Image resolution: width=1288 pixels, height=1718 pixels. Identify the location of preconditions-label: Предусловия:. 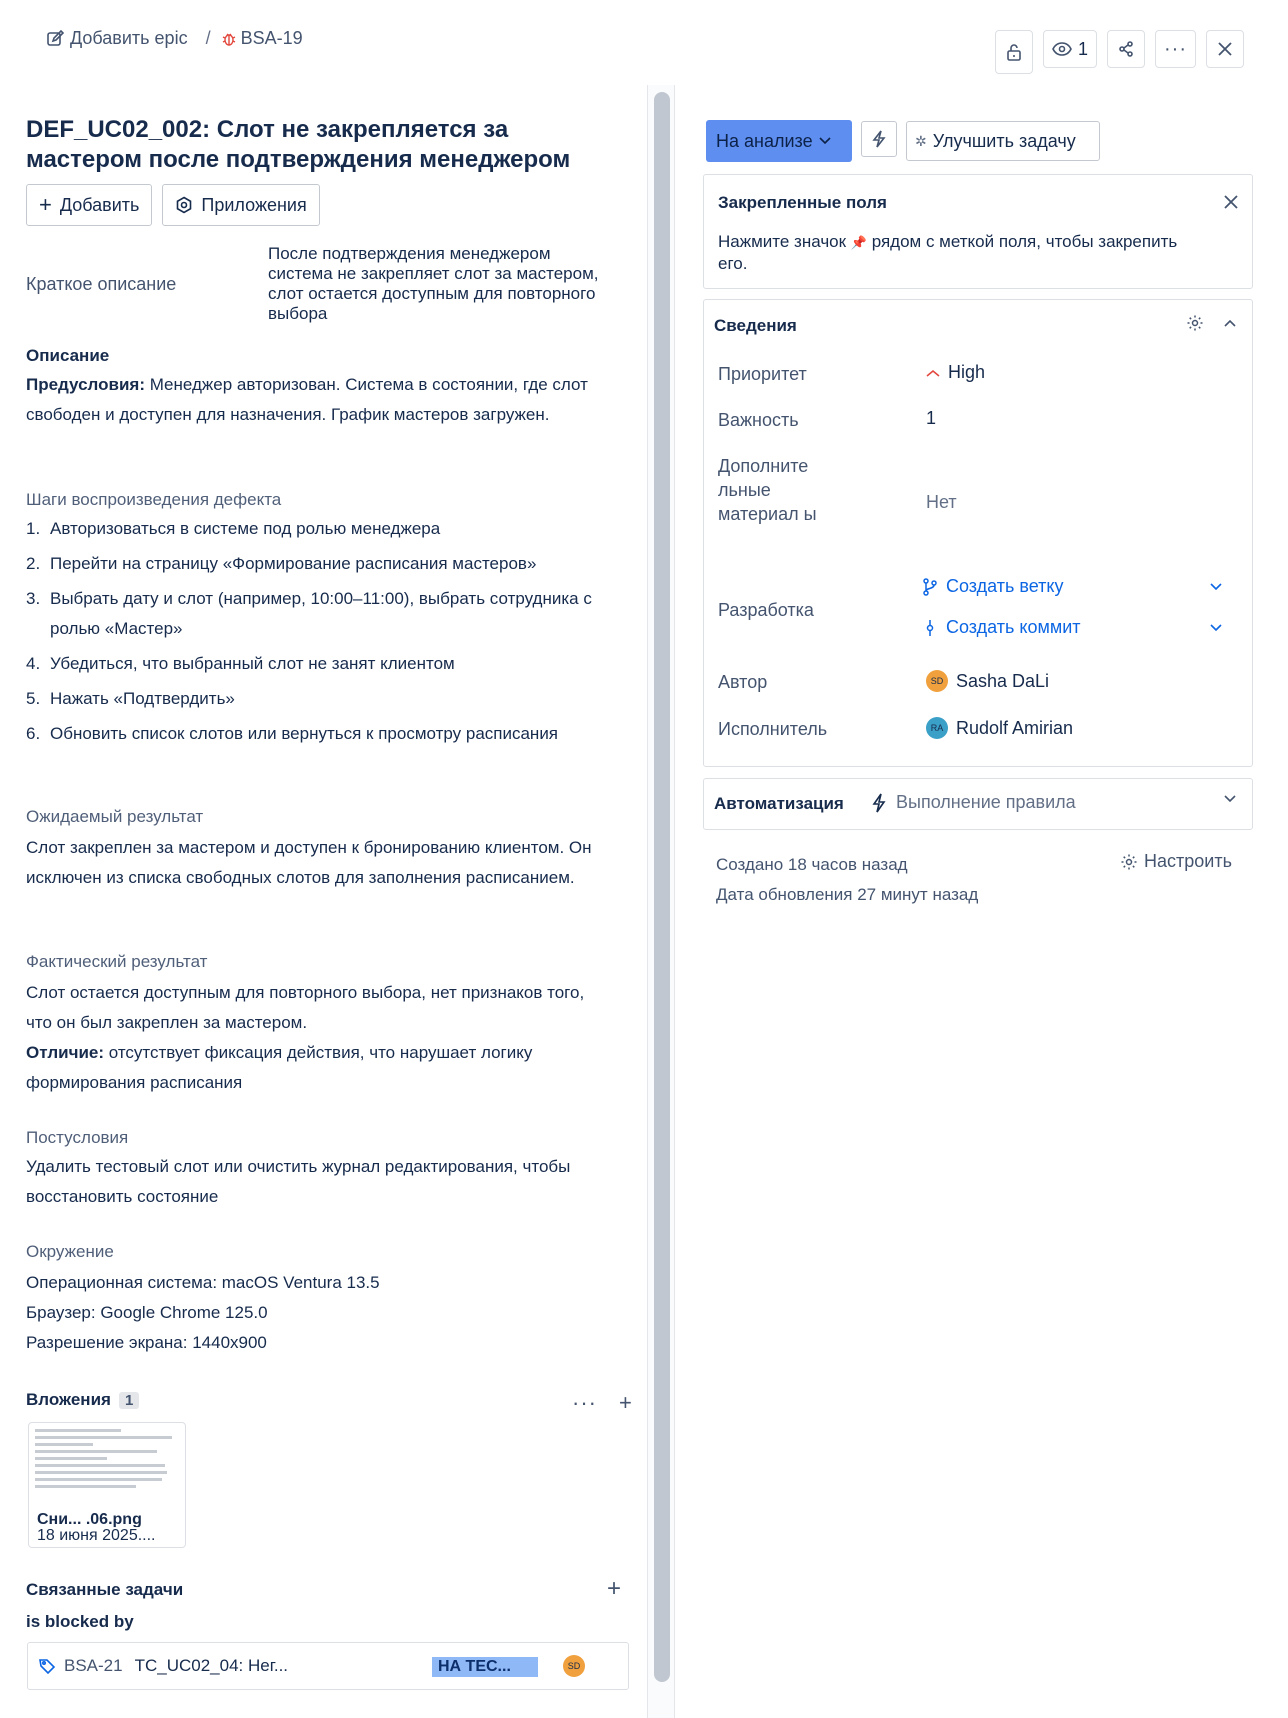
(85, 384).